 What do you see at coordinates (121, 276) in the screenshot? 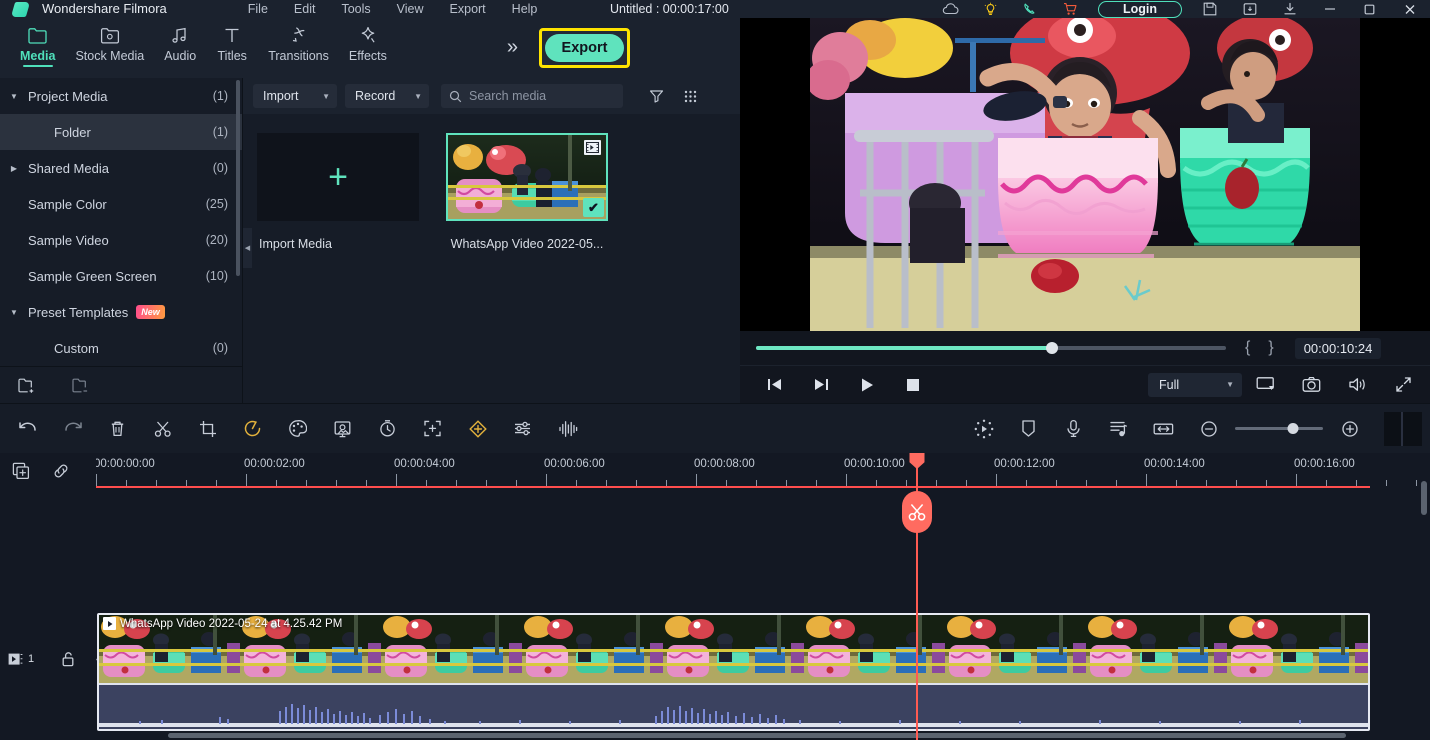
I see `sidebar-item-sample-green-screen: Sample Green Screen (10)` at bounding box center [121, 276].